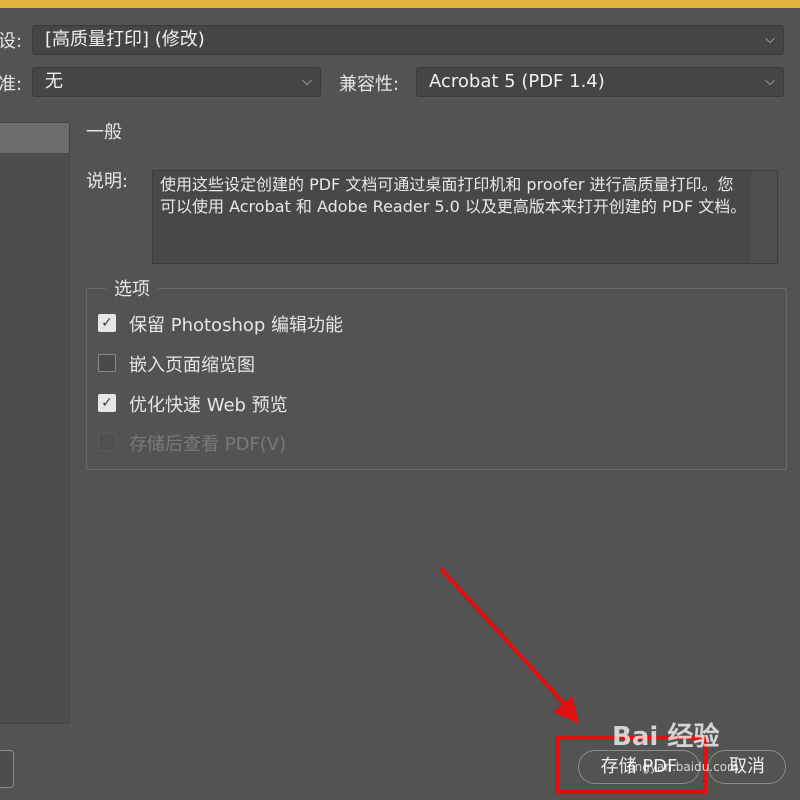  What do you see at coordinates (35, 423) in the screenshot?
I see `category-list` at bounding box center [35, 423].